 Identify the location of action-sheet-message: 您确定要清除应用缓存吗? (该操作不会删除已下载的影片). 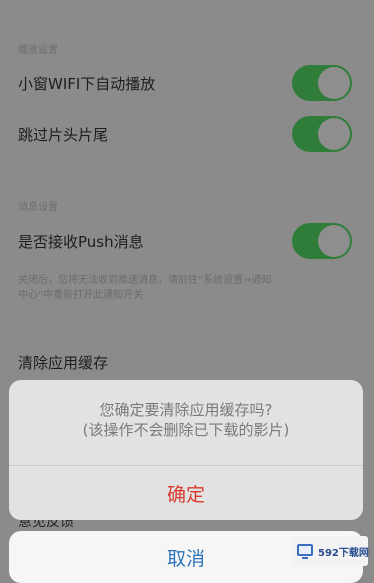
(186, 423).